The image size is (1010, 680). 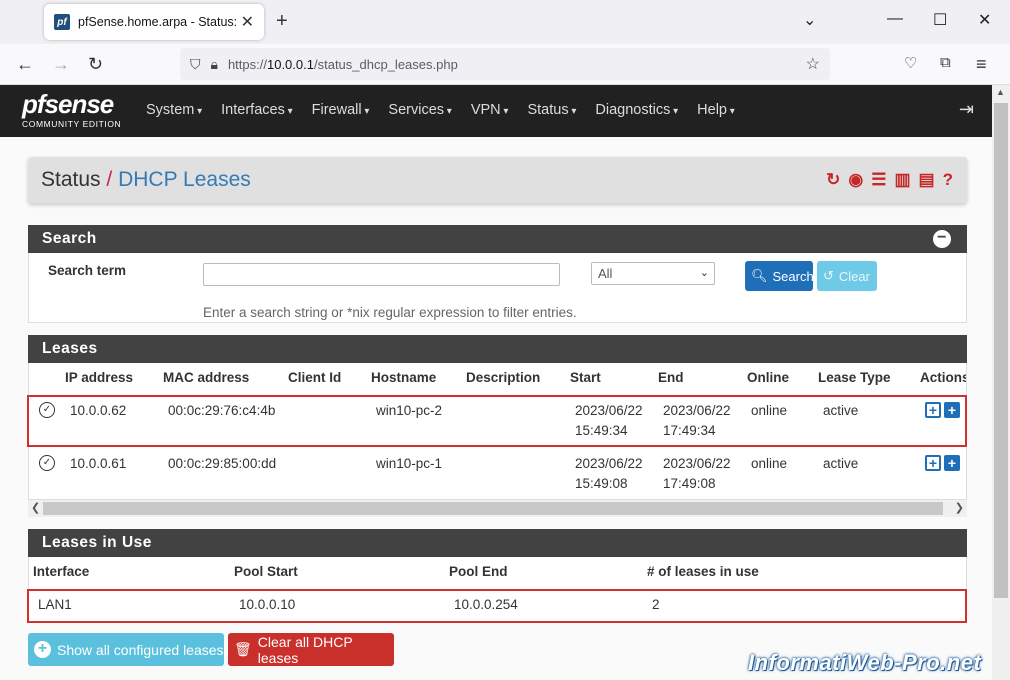 What do you see at coordinates (341, 110) in the screenshot?
I see `menu-firewall: Firewall` at bounding box center [341, 110].